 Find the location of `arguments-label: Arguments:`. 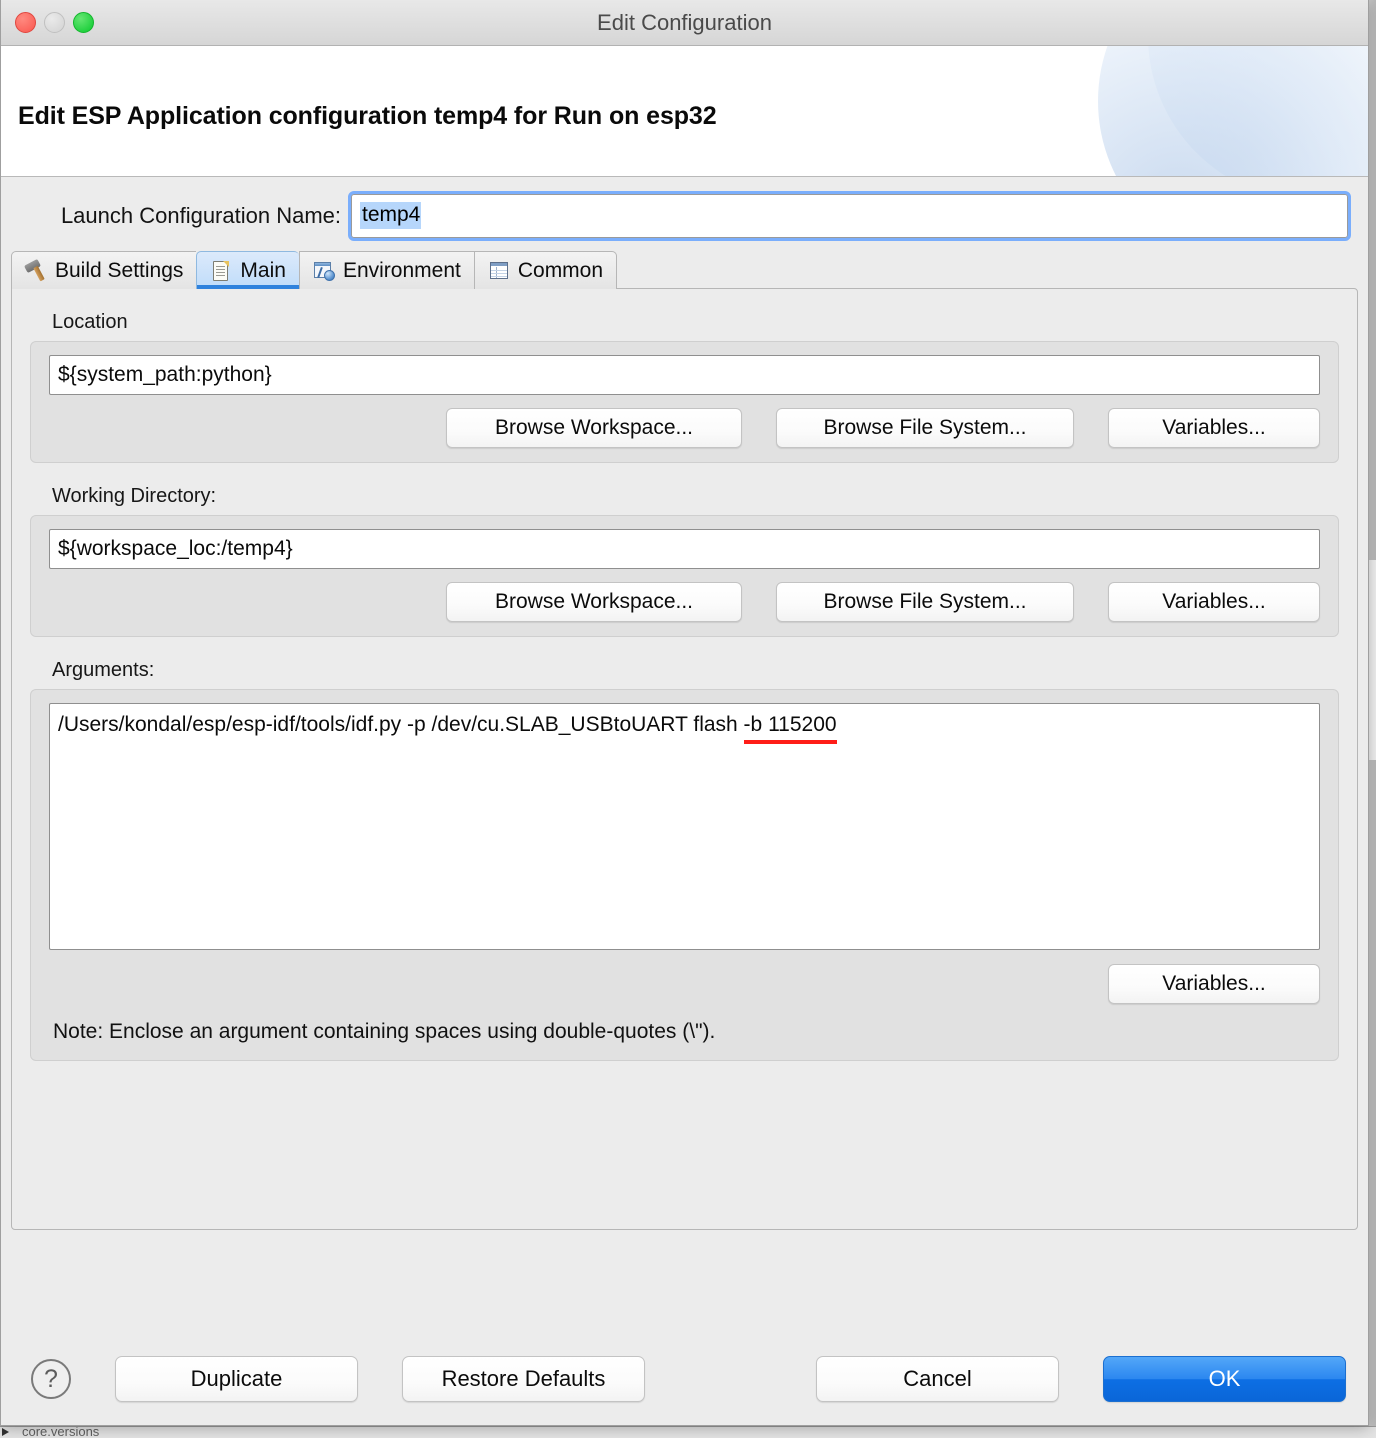

arguments-label: Arguments: is located at coordinates (103, 670).